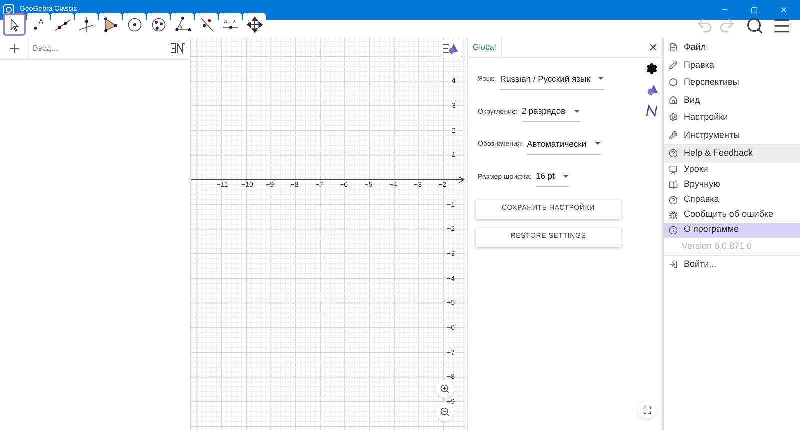 Image resolution: width=800 pixels, height=430 pixels. I want to click on exists-n-icon, so click(178, 48).